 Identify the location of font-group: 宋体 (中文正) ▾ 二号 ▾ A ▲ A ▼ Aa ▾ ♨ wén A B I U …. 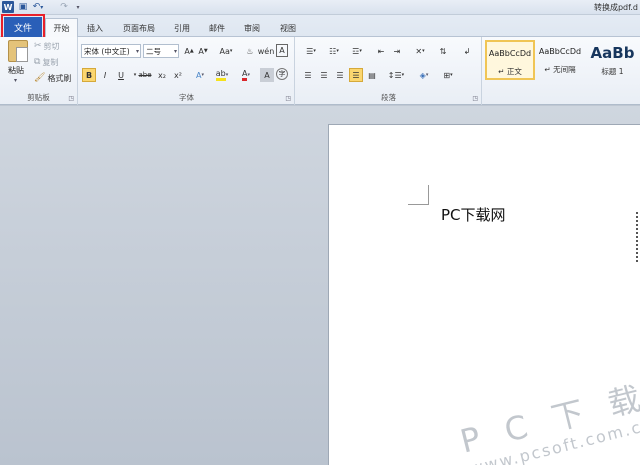
(187, 71).